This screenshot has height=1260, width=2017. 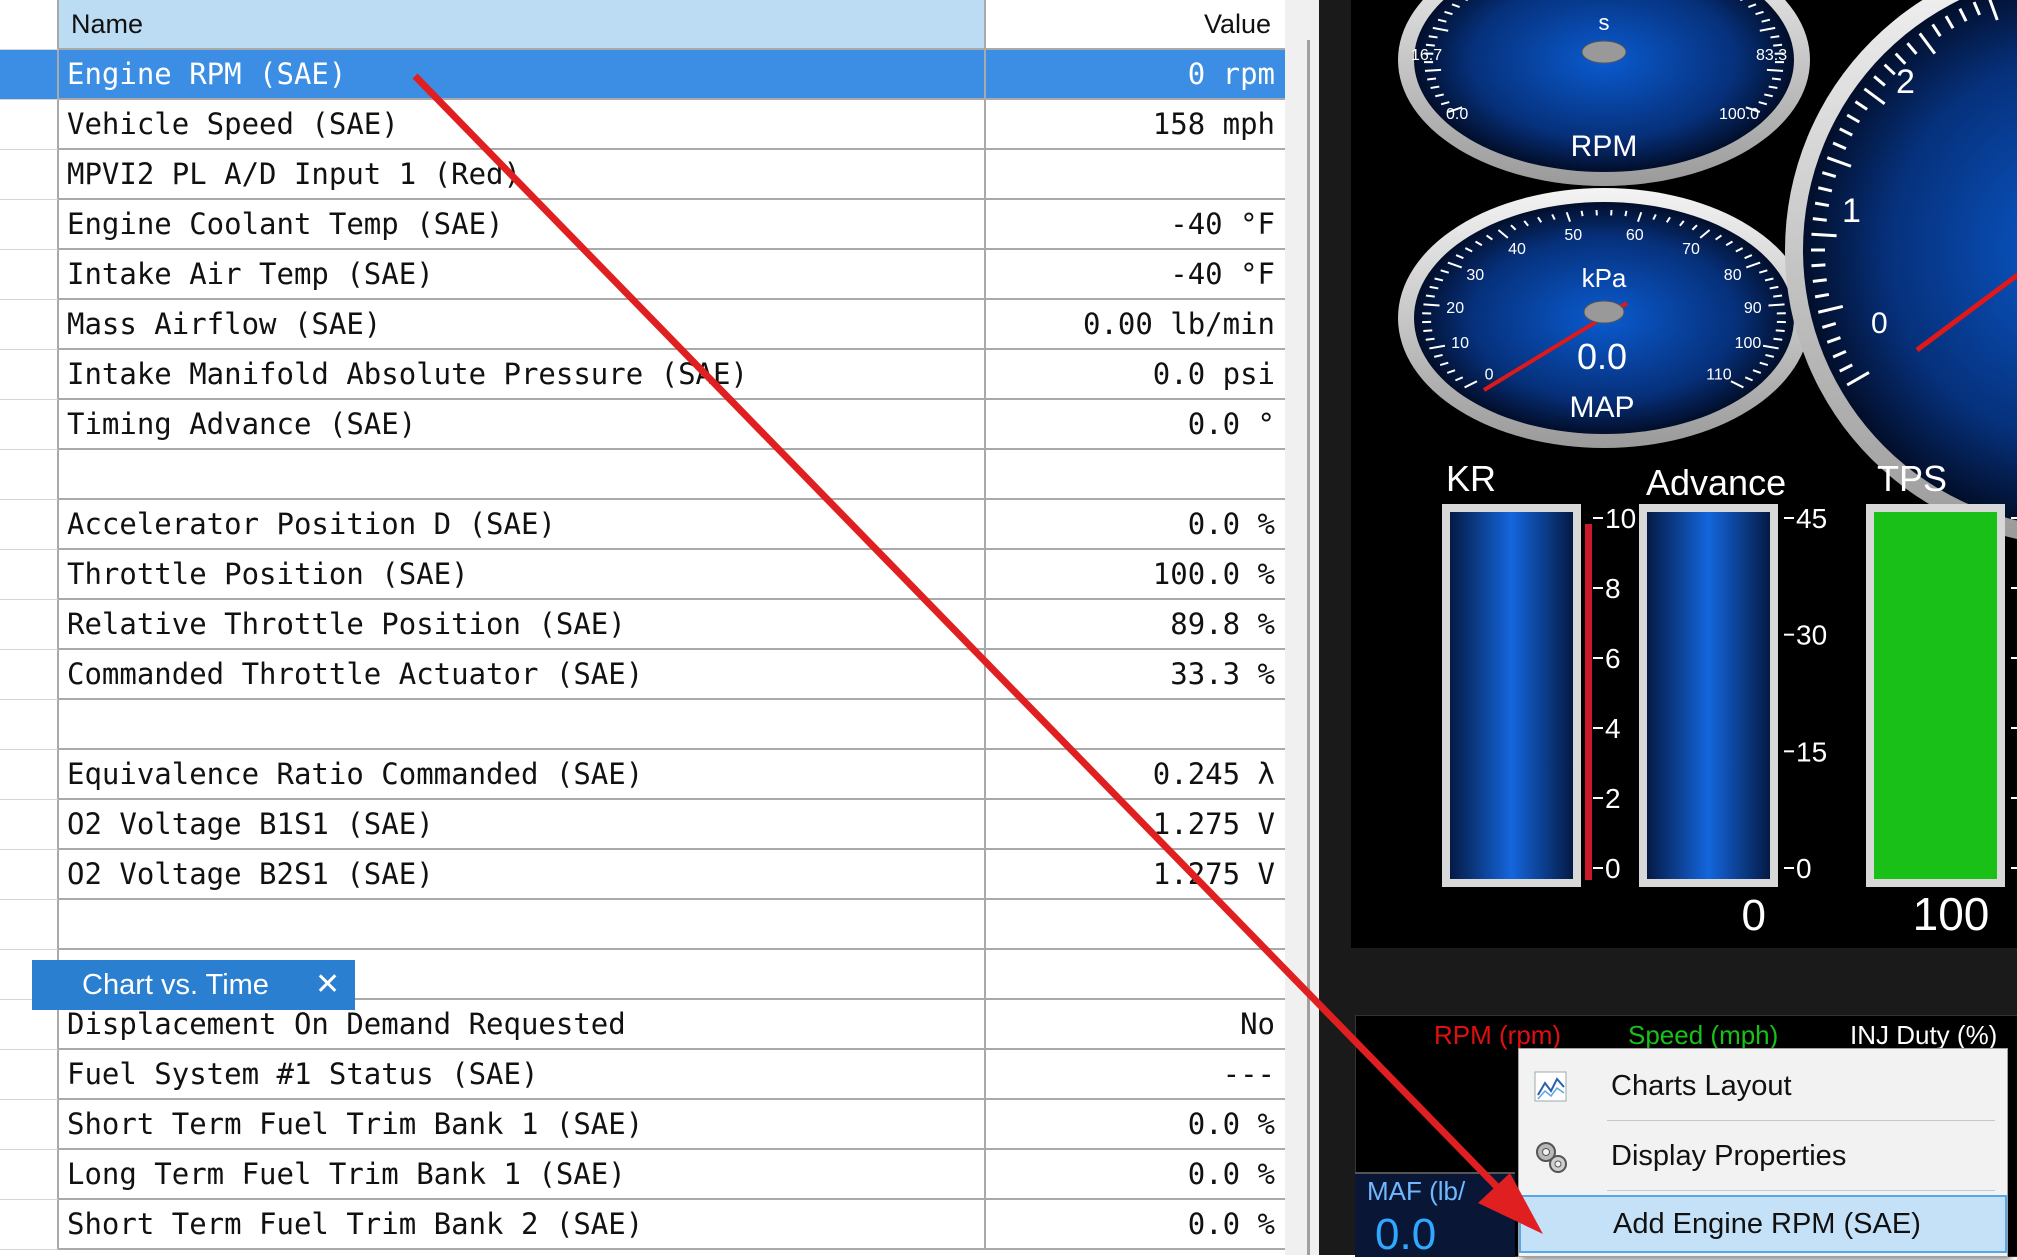 What do you see at coordinates (522, 225) in the screenshot?
I see `parameter-name: Engine Coolant Temp (SAE)` at bounding box center [522, 225].